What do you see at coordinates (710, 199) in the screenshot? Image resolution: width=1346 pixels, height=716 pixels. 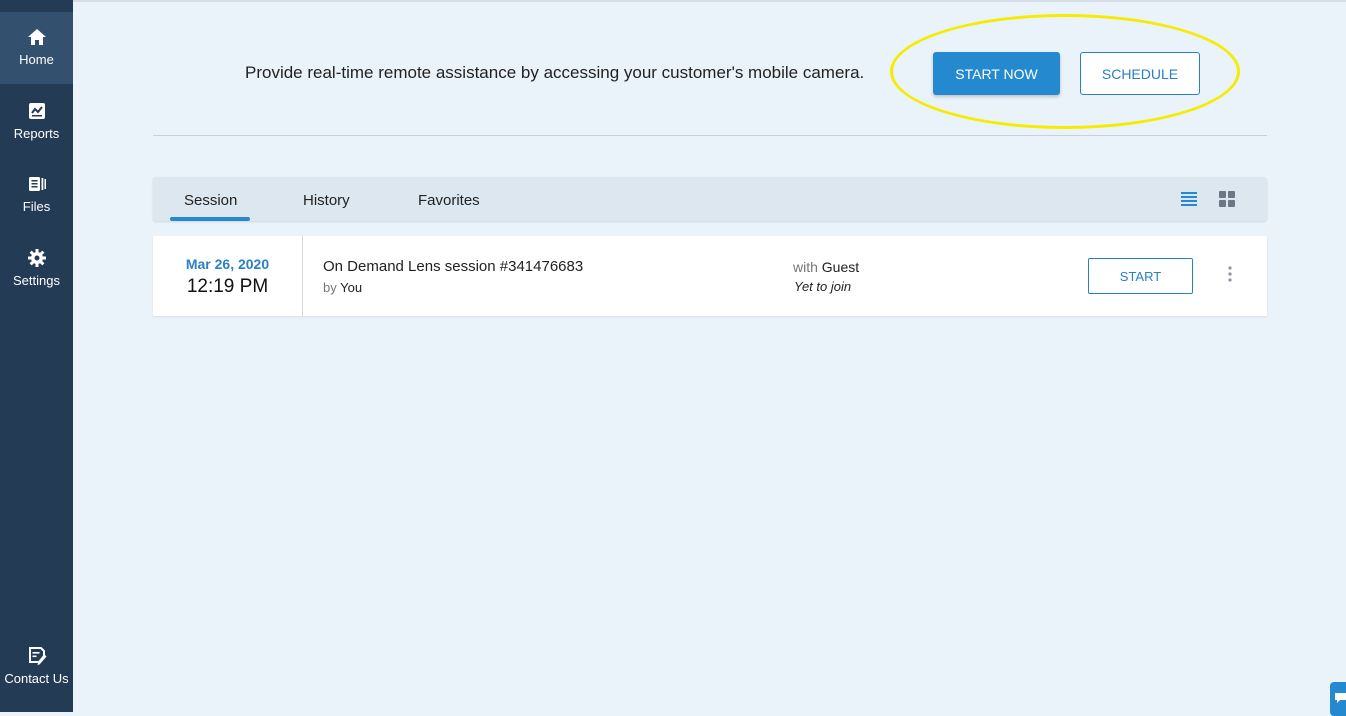 I see `session-tabs-bar: Session History Favorites` at bounding box center [710, 199].